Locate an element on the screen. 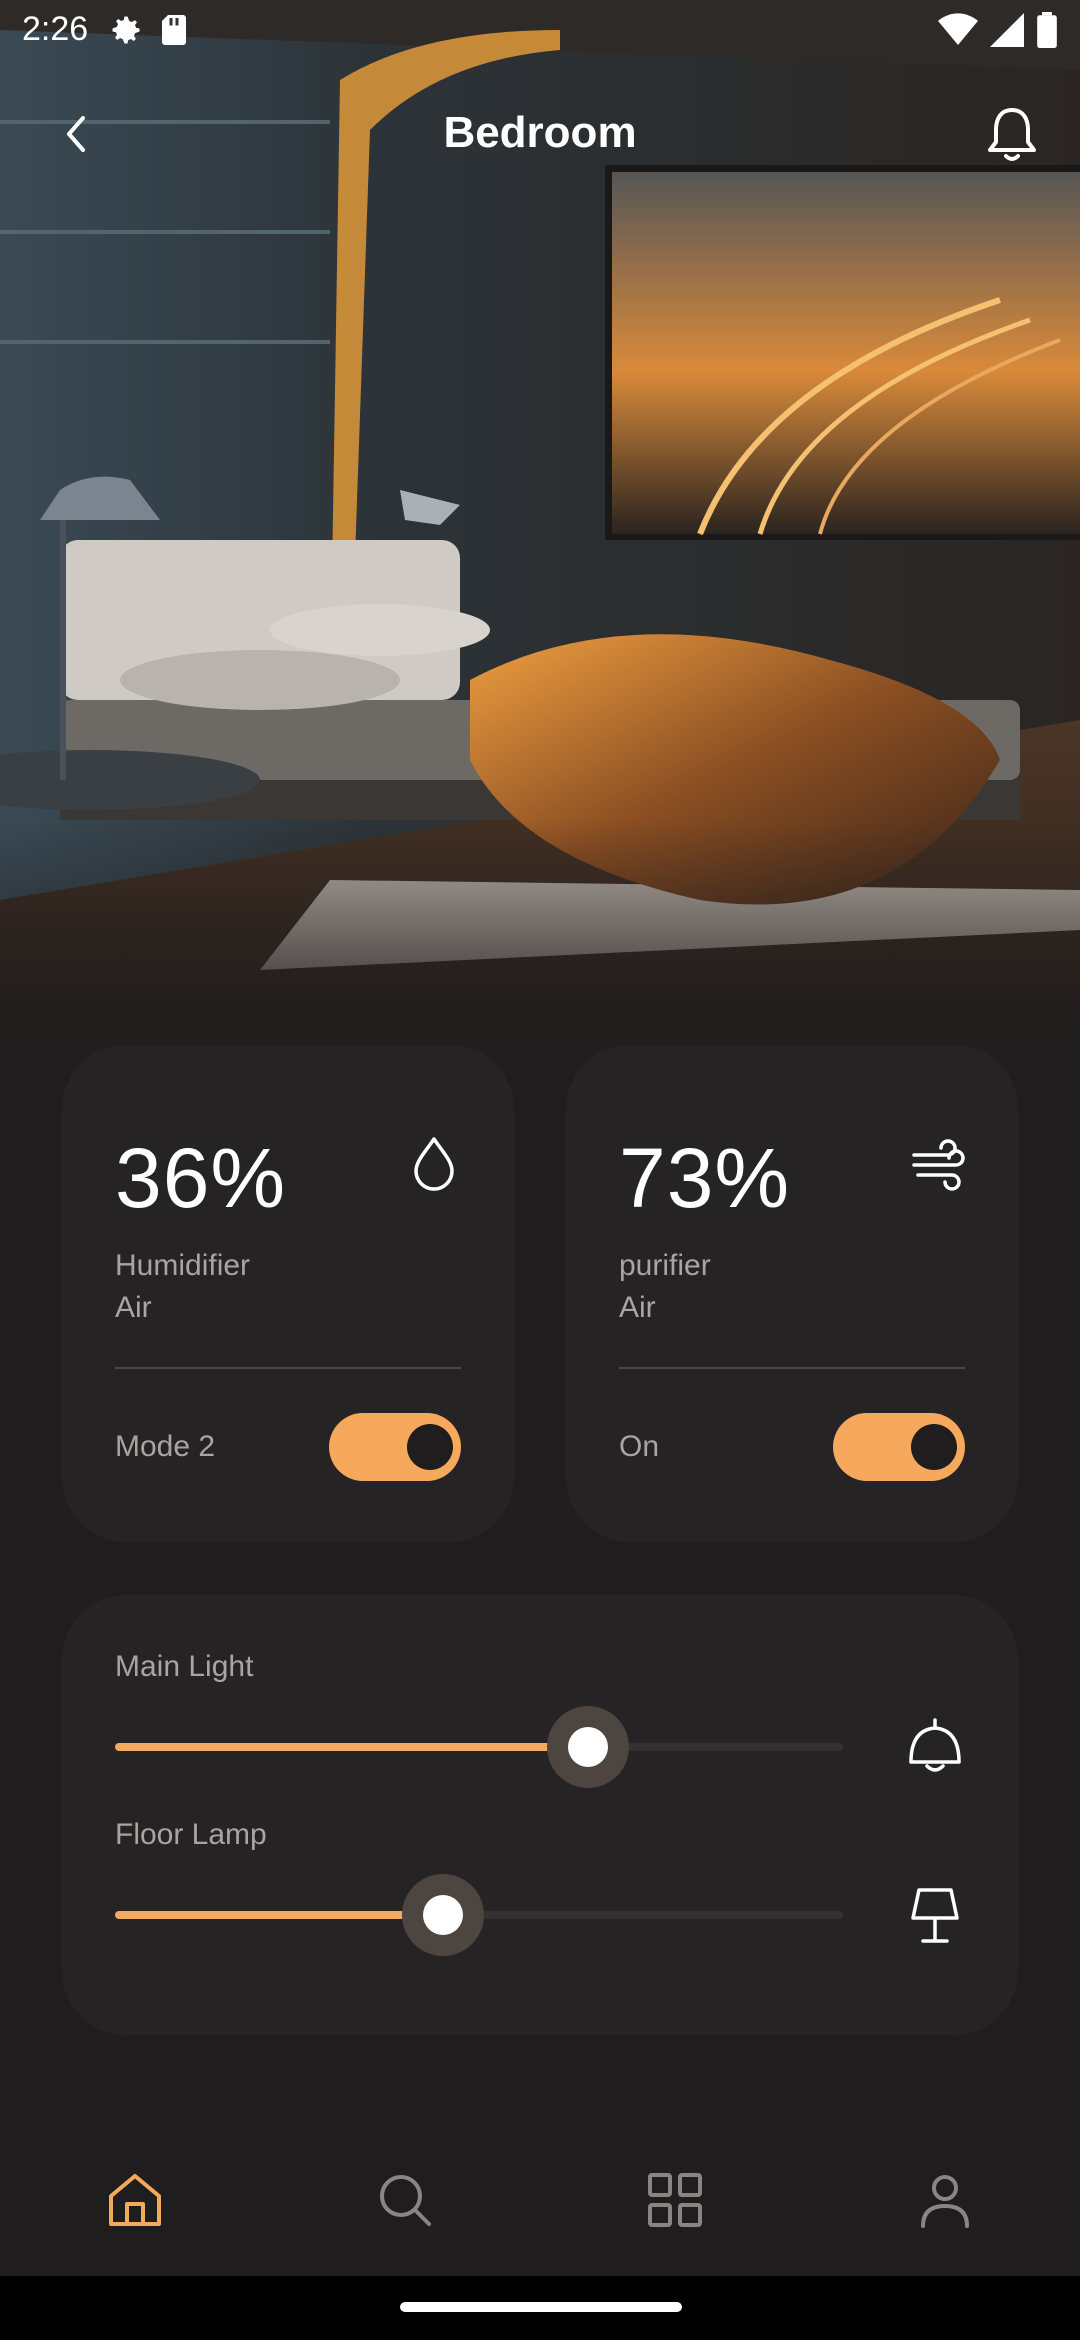 This screenshot has width=1080, height=2340. nav-home is located at coordinates (135, 2202).